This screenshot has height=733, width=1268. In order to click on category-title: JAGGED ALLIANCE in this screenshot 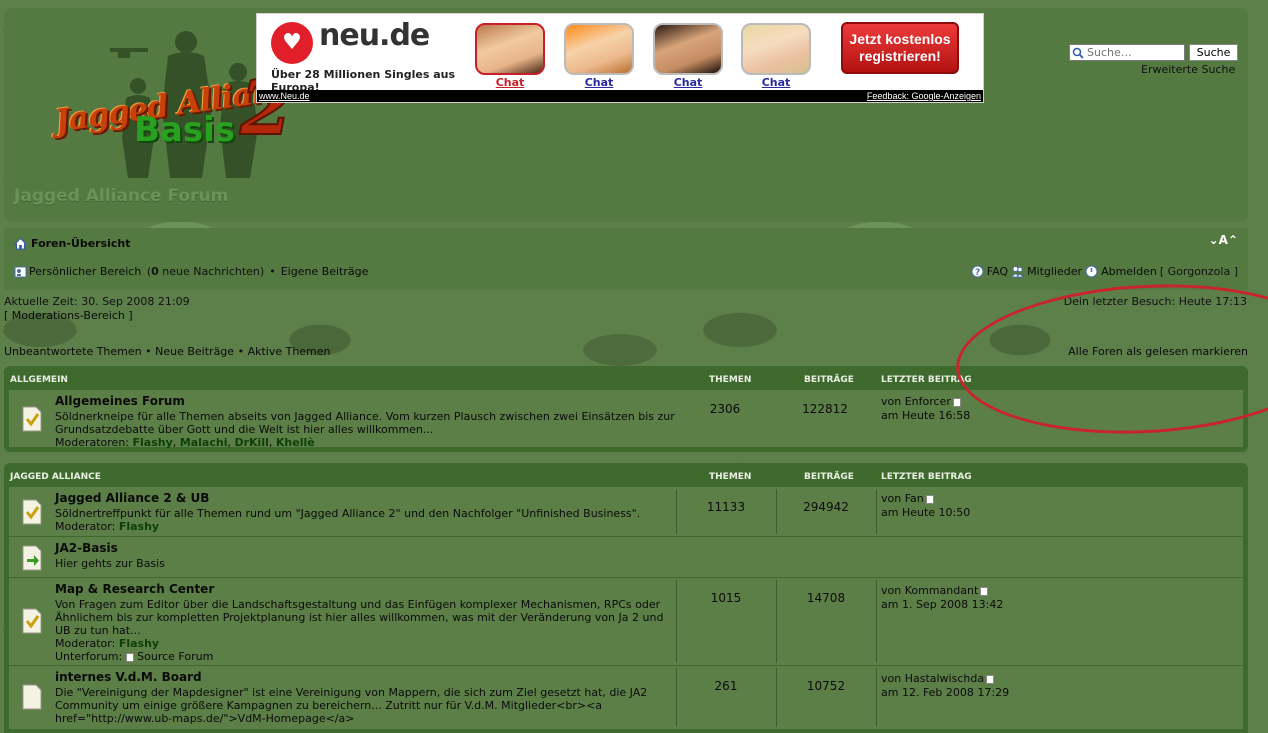, I will do `click(55, 477)`.